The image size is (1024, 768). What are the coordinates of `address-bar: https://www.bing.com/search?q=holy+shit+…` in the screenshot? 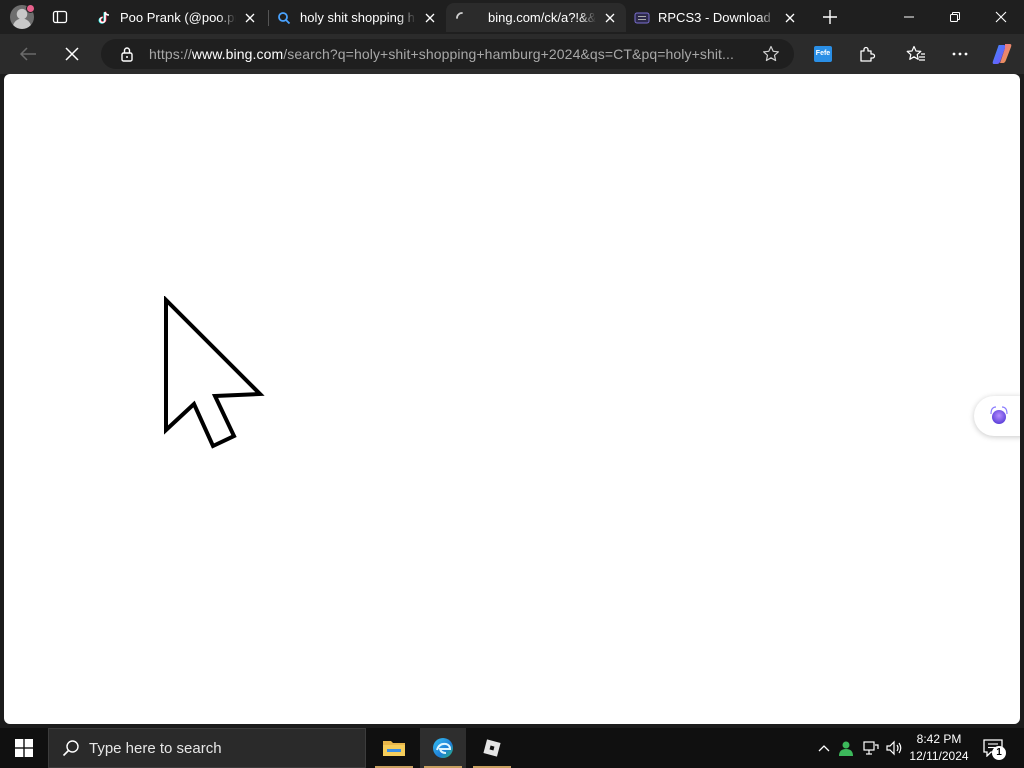 It's located at (447, 54).